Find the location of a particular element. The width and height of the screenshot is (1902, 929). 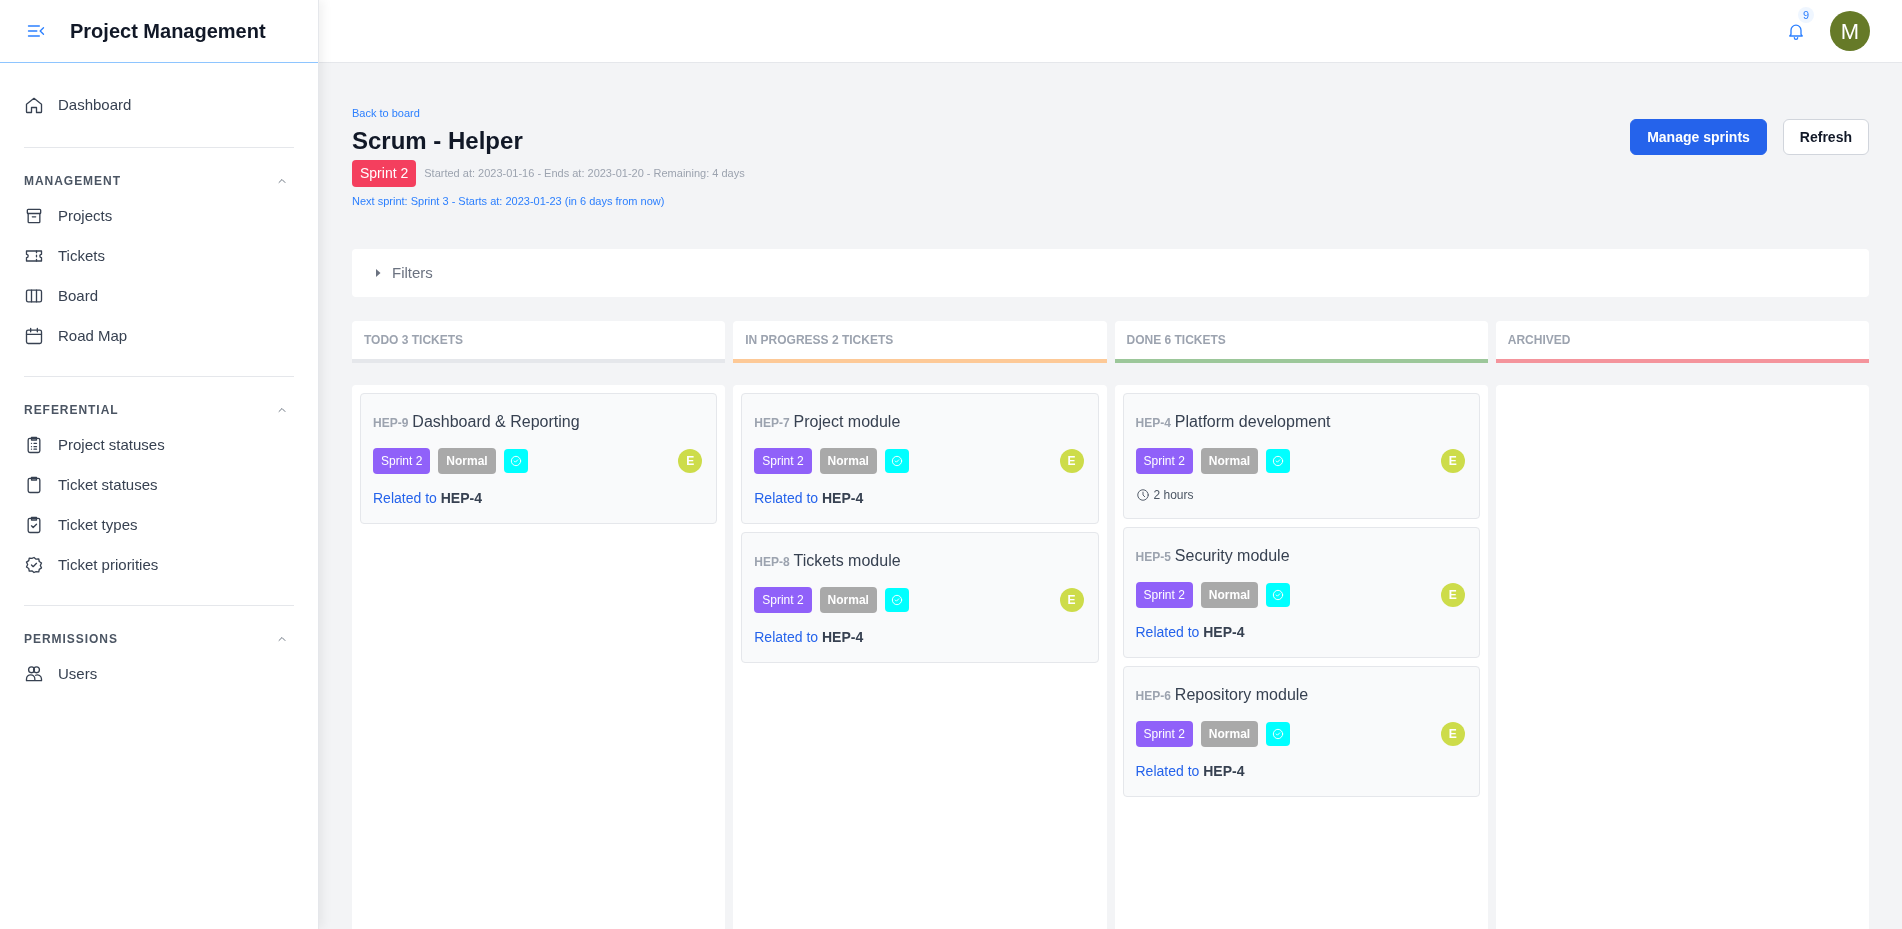

ticket-title: HEP-9 Dashboard & Reporting is located at coordinates (477, 422).